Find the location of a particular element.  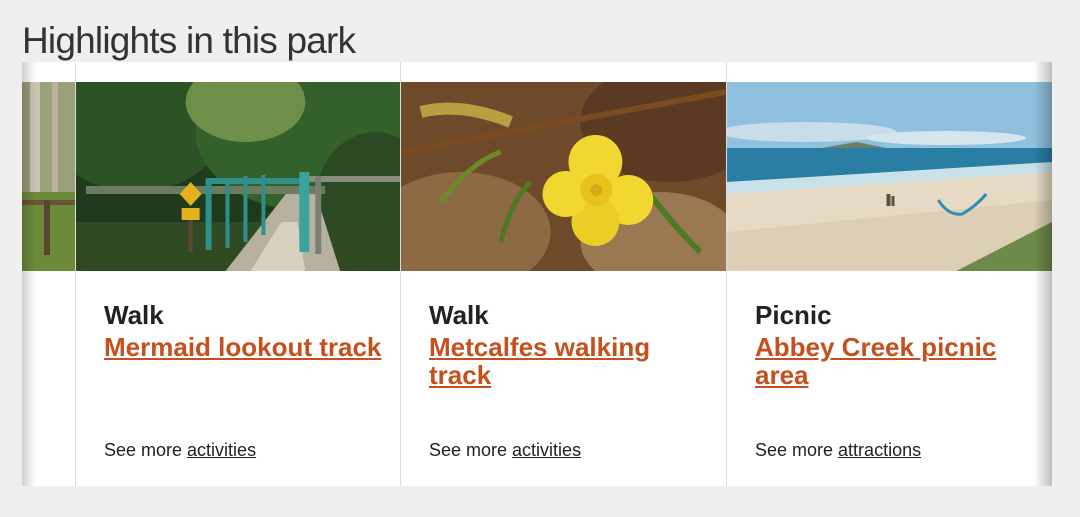

card-title-link: Metcalfes walking track is located at coordinates (569, 361).